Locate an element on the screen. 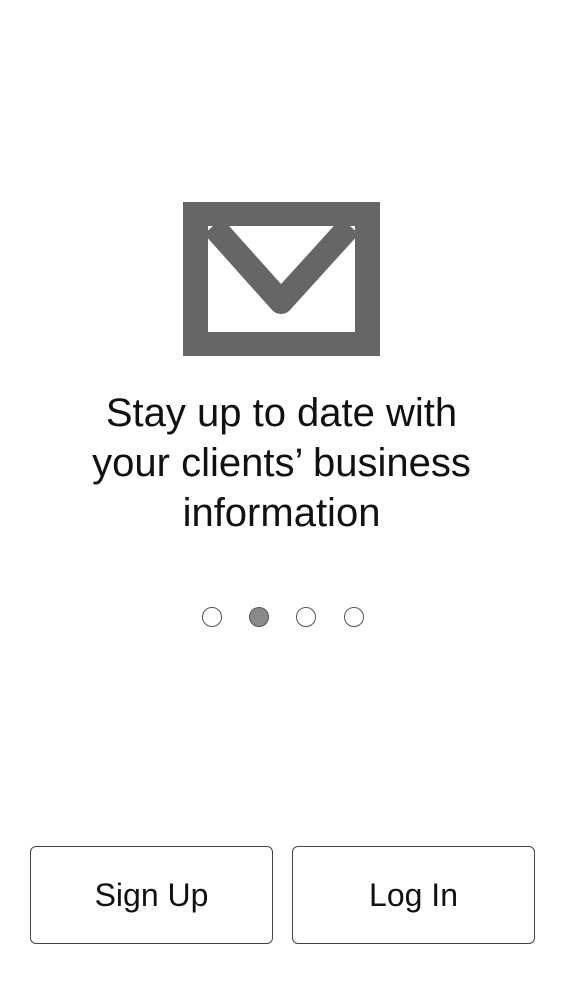 The height and width of the screenshot is (1000, 563). headline-line-3: information is located at coordinates (281, 513).